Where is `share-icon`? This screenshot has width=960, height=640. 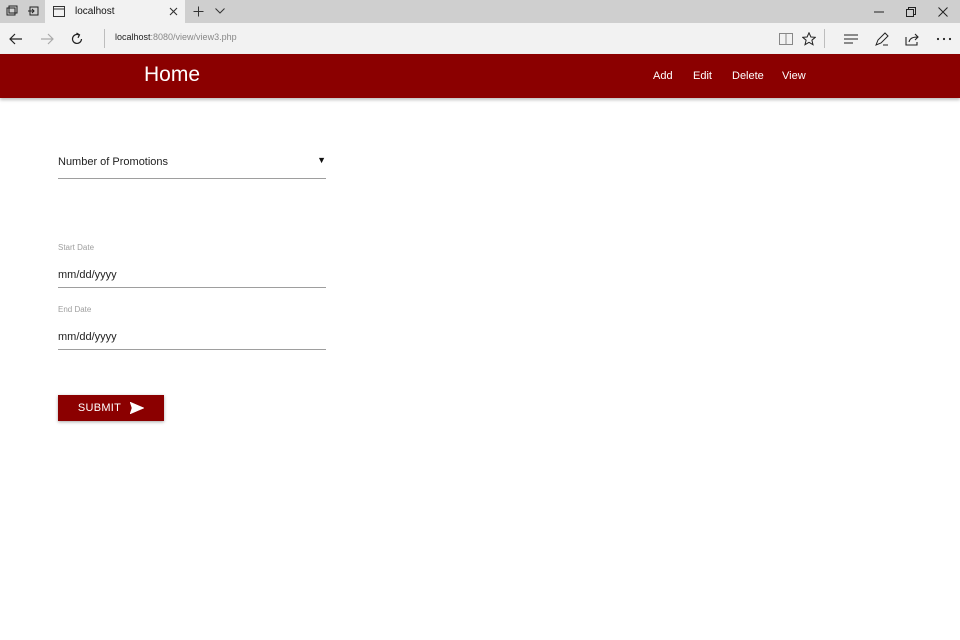 share-icon is located at coordinates (912, 39).